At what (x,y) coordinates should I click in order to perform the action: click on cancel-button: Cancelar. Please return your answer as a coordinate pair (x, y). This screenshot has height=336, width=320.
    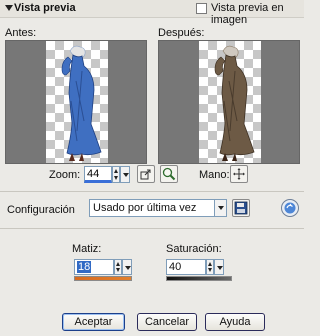
    Looking at the image, I should click on (167, 322).